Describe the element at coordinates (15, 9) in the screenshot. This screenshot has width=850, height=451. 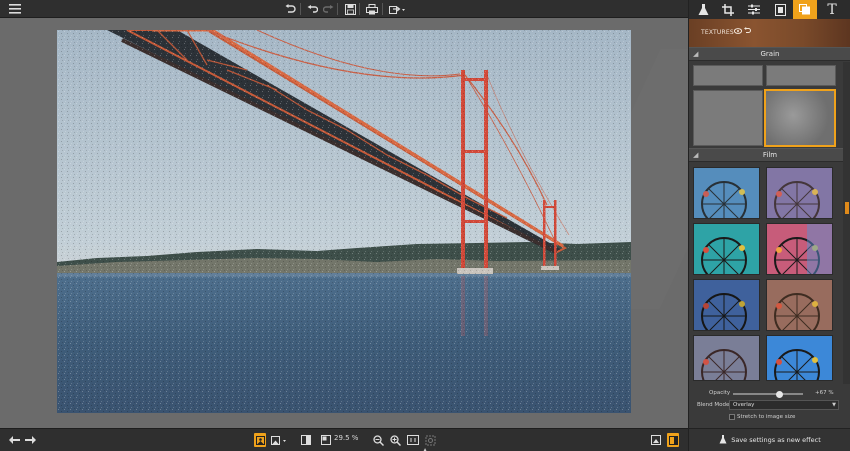
I see `menu-icon` at that location.